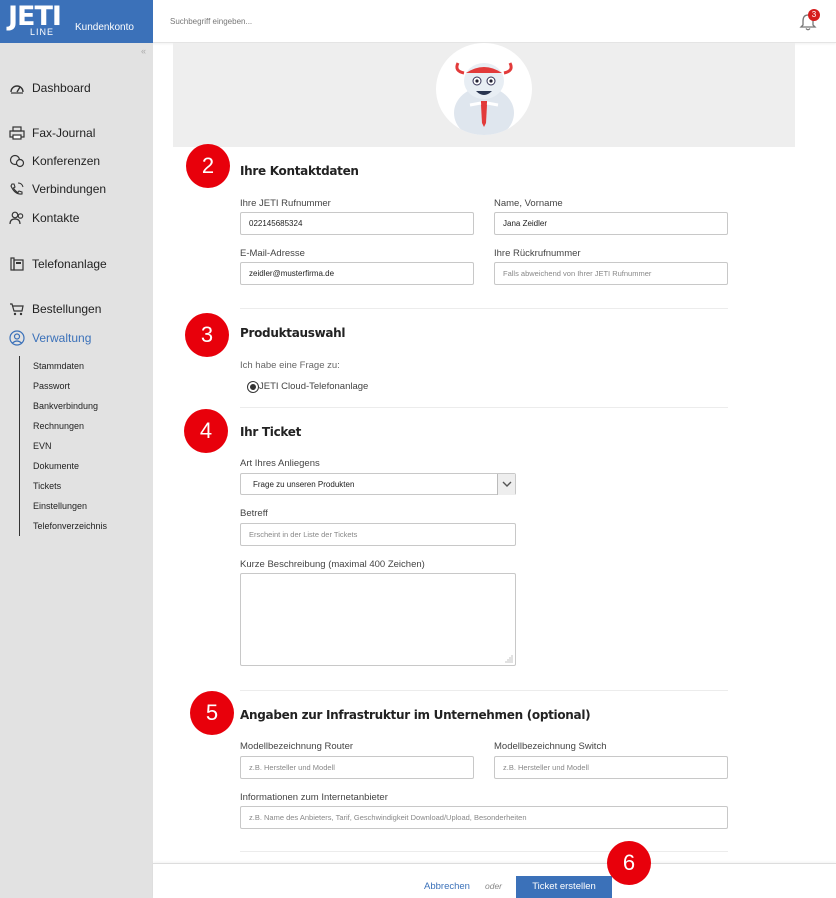 The width and height of the screenshot is (836, 898). I want to click on step-5-marker: 5, so click(212, 713).